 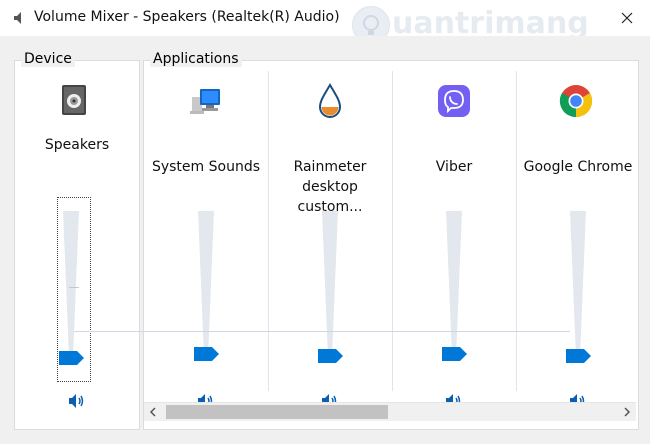 What do you see at coordinates (322, 331) in the screenshot?
I see `volume-link-line` at bounding box center [322, 331].